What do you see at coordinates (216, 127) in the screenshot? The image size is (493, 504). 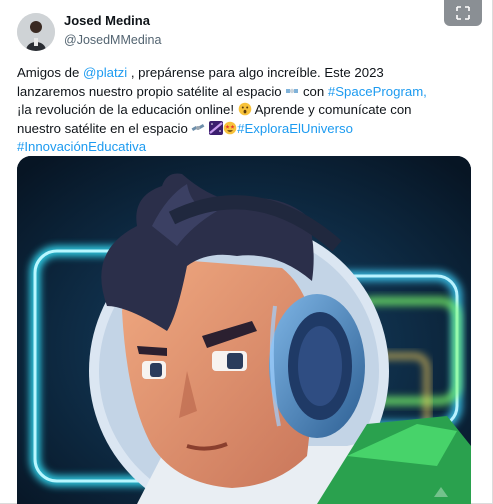 I see `milky-way-emoji-icon` at bounding box center [216, 127].